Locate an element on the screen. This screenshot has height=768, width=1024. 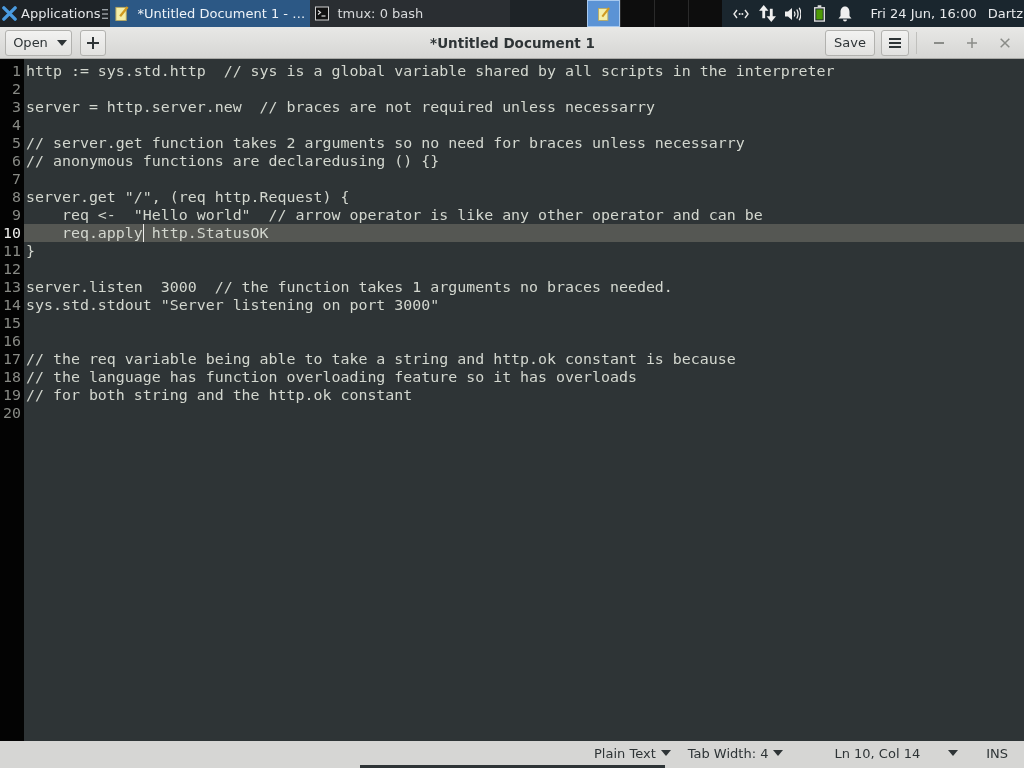
code-line: req <- "Hello world" // arrow operator is like any other operator and can be is located at coordinates (411, 215).